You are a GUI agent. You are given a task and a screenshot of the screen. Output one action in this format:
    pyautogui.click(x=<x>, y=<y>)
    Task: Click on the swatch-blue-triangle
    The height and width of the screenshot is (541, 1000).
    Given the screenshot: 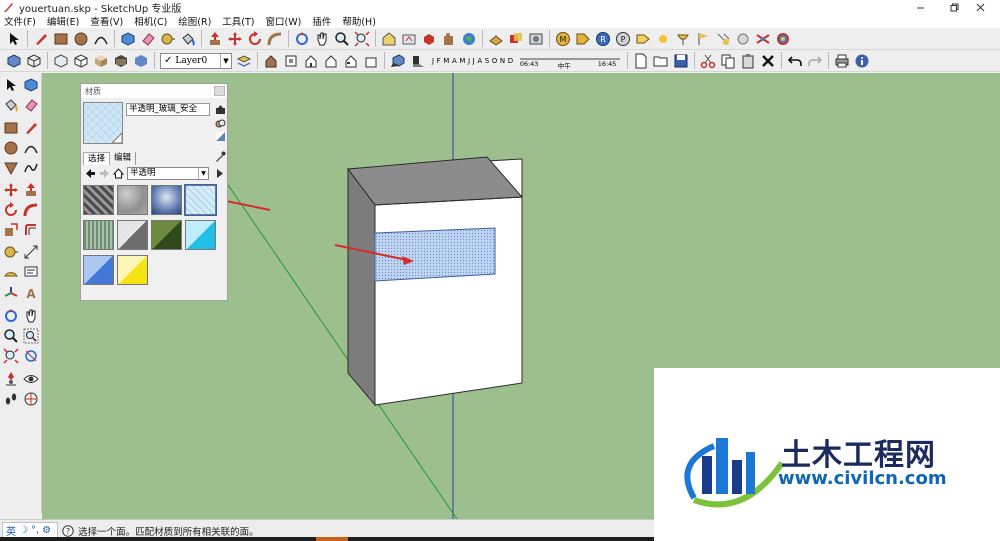 What is the action you would take?
    pyautogui.click(x=98, y=270)
    